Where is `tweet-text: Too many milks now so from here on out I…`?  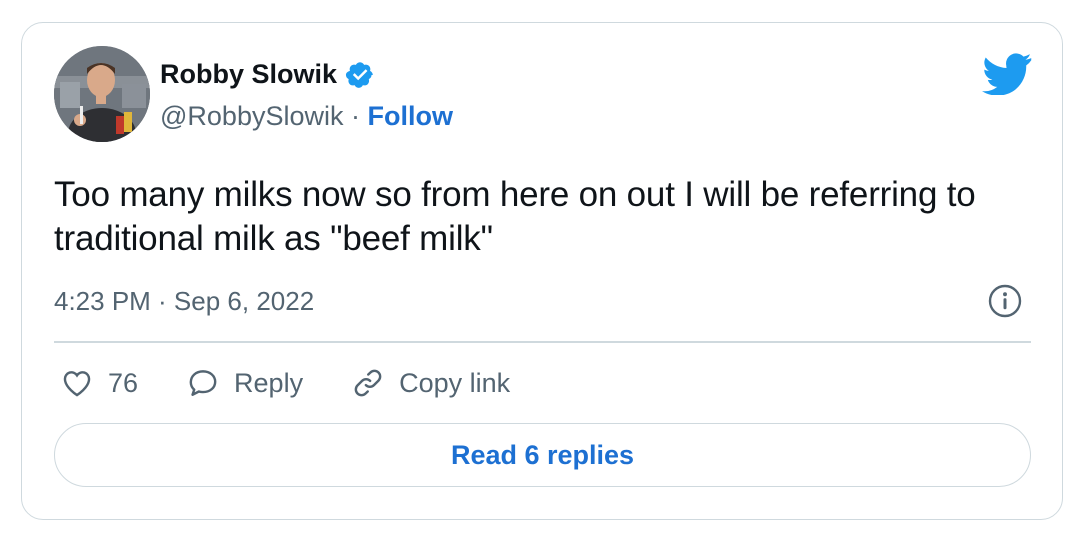 tweet-text: Too many milks now so from here on out I… is located at coordinates (515, 216).